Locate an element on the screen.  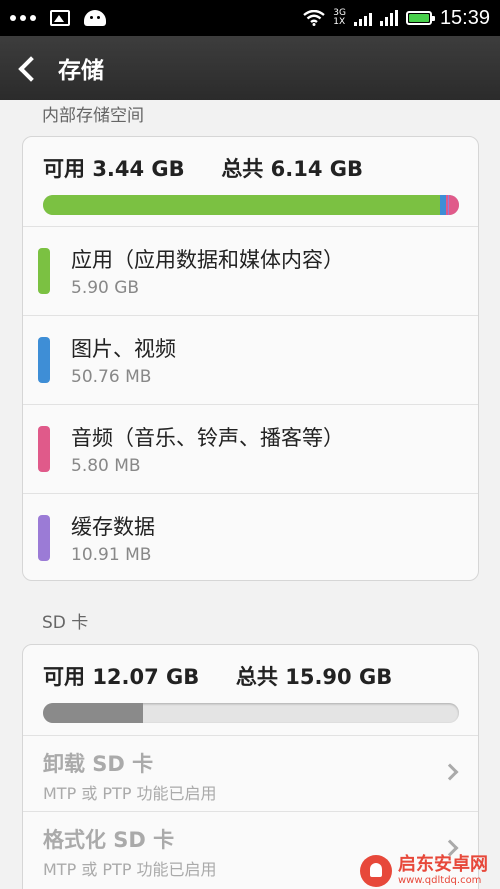
action-bar: 存储 is located at coordinates (250, 68).